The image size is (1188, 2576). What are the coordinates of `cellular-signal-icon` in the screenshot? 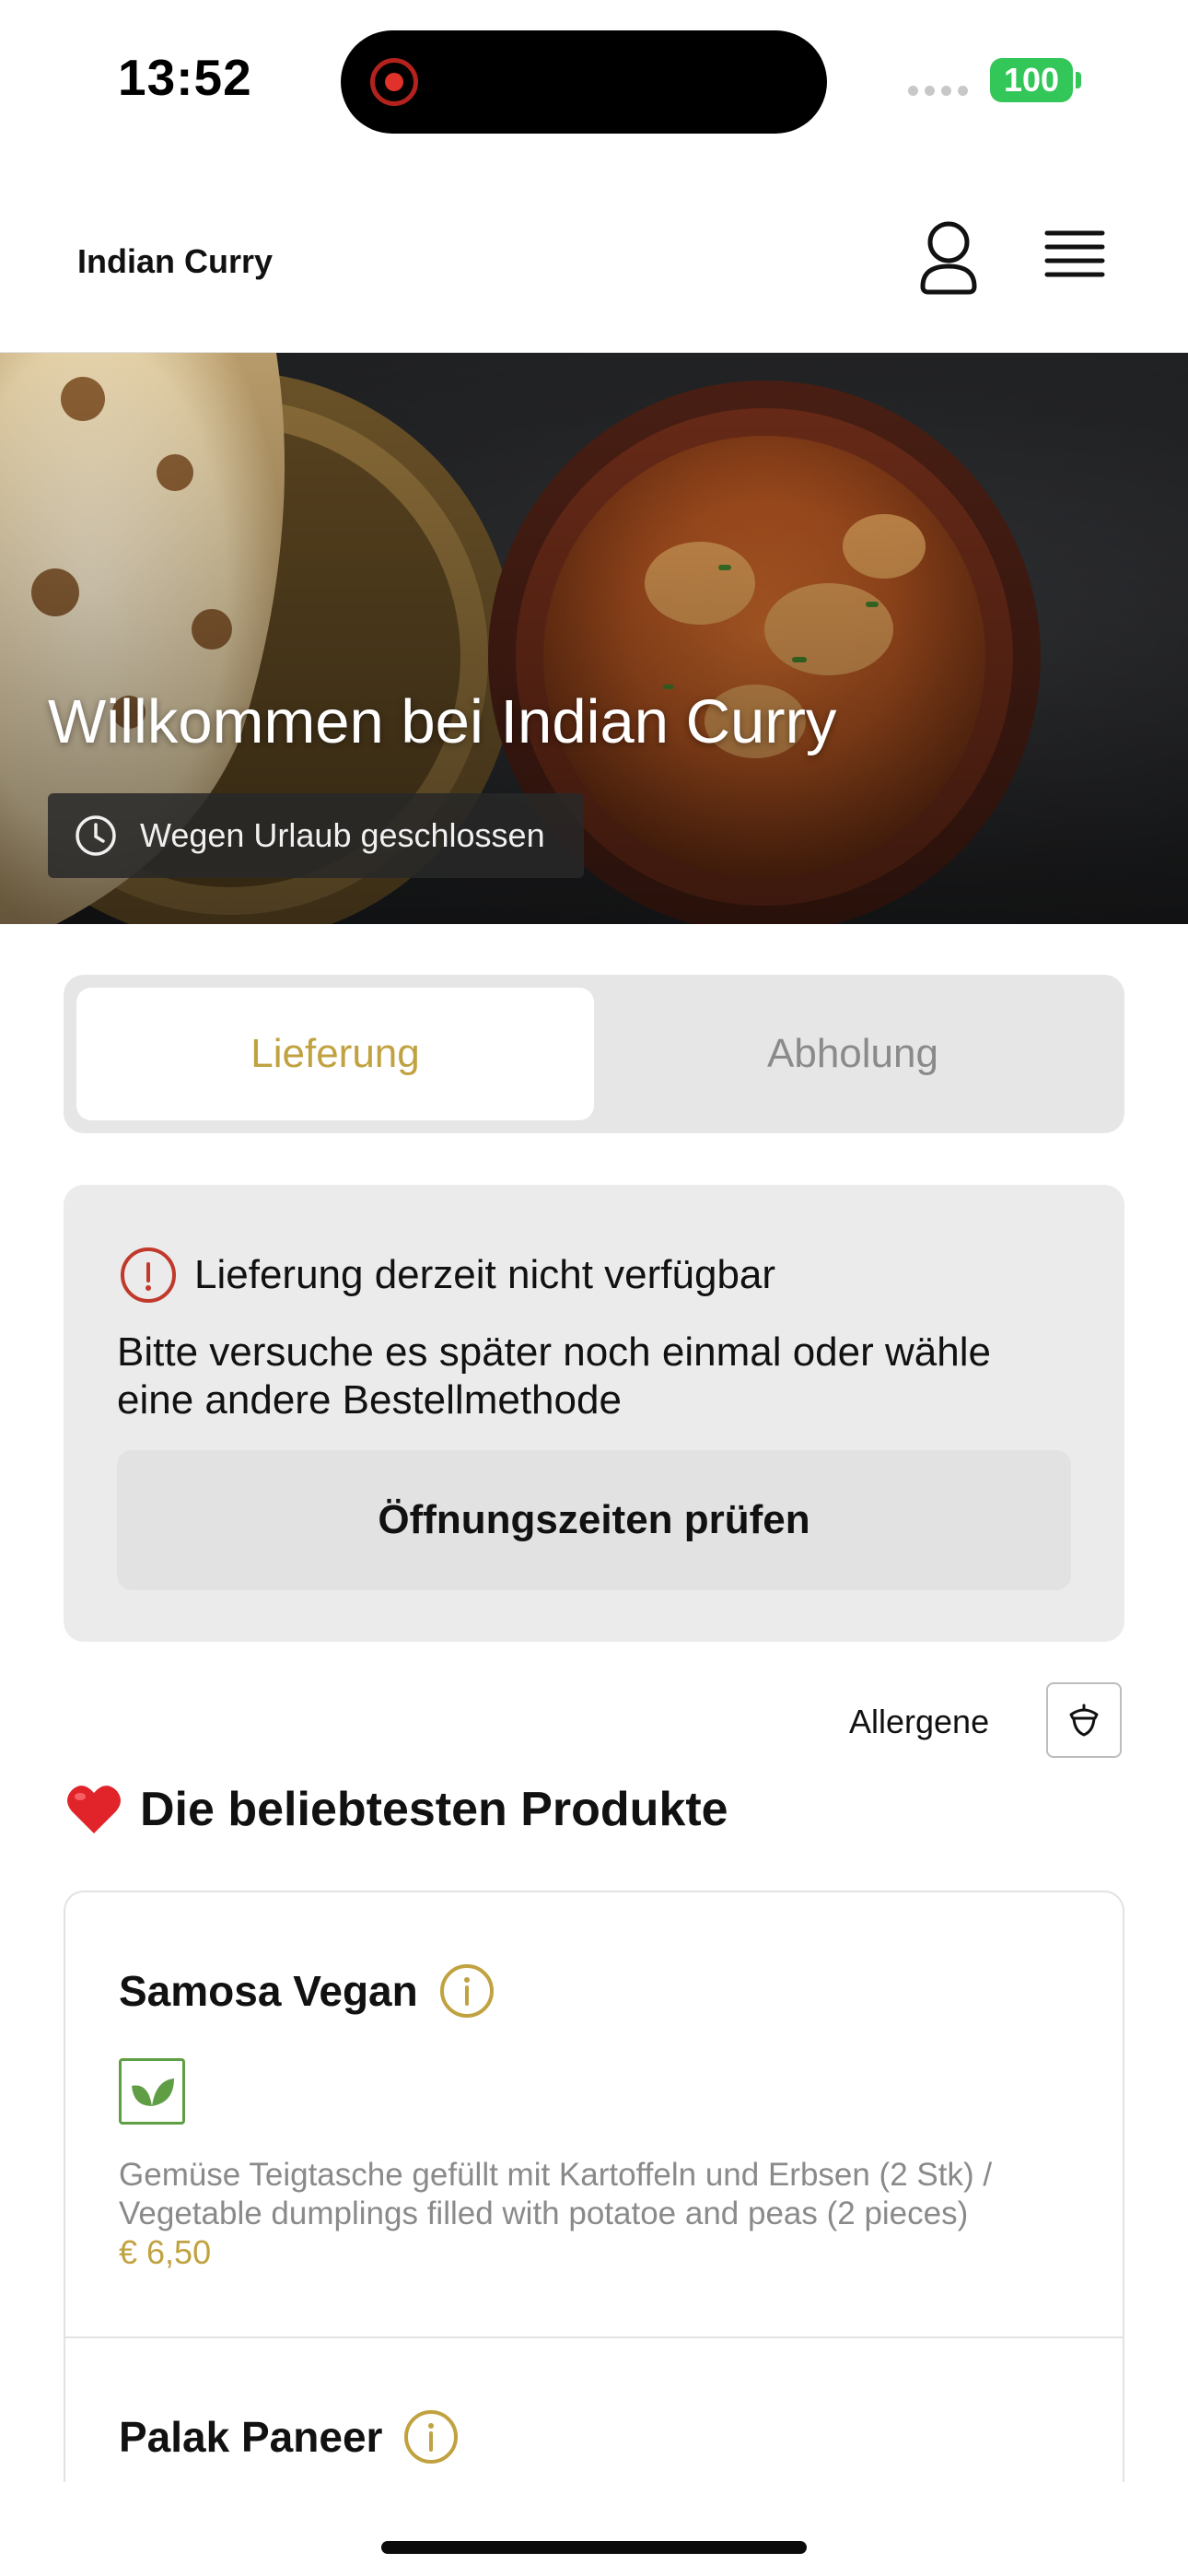 It's located at (938, 91).